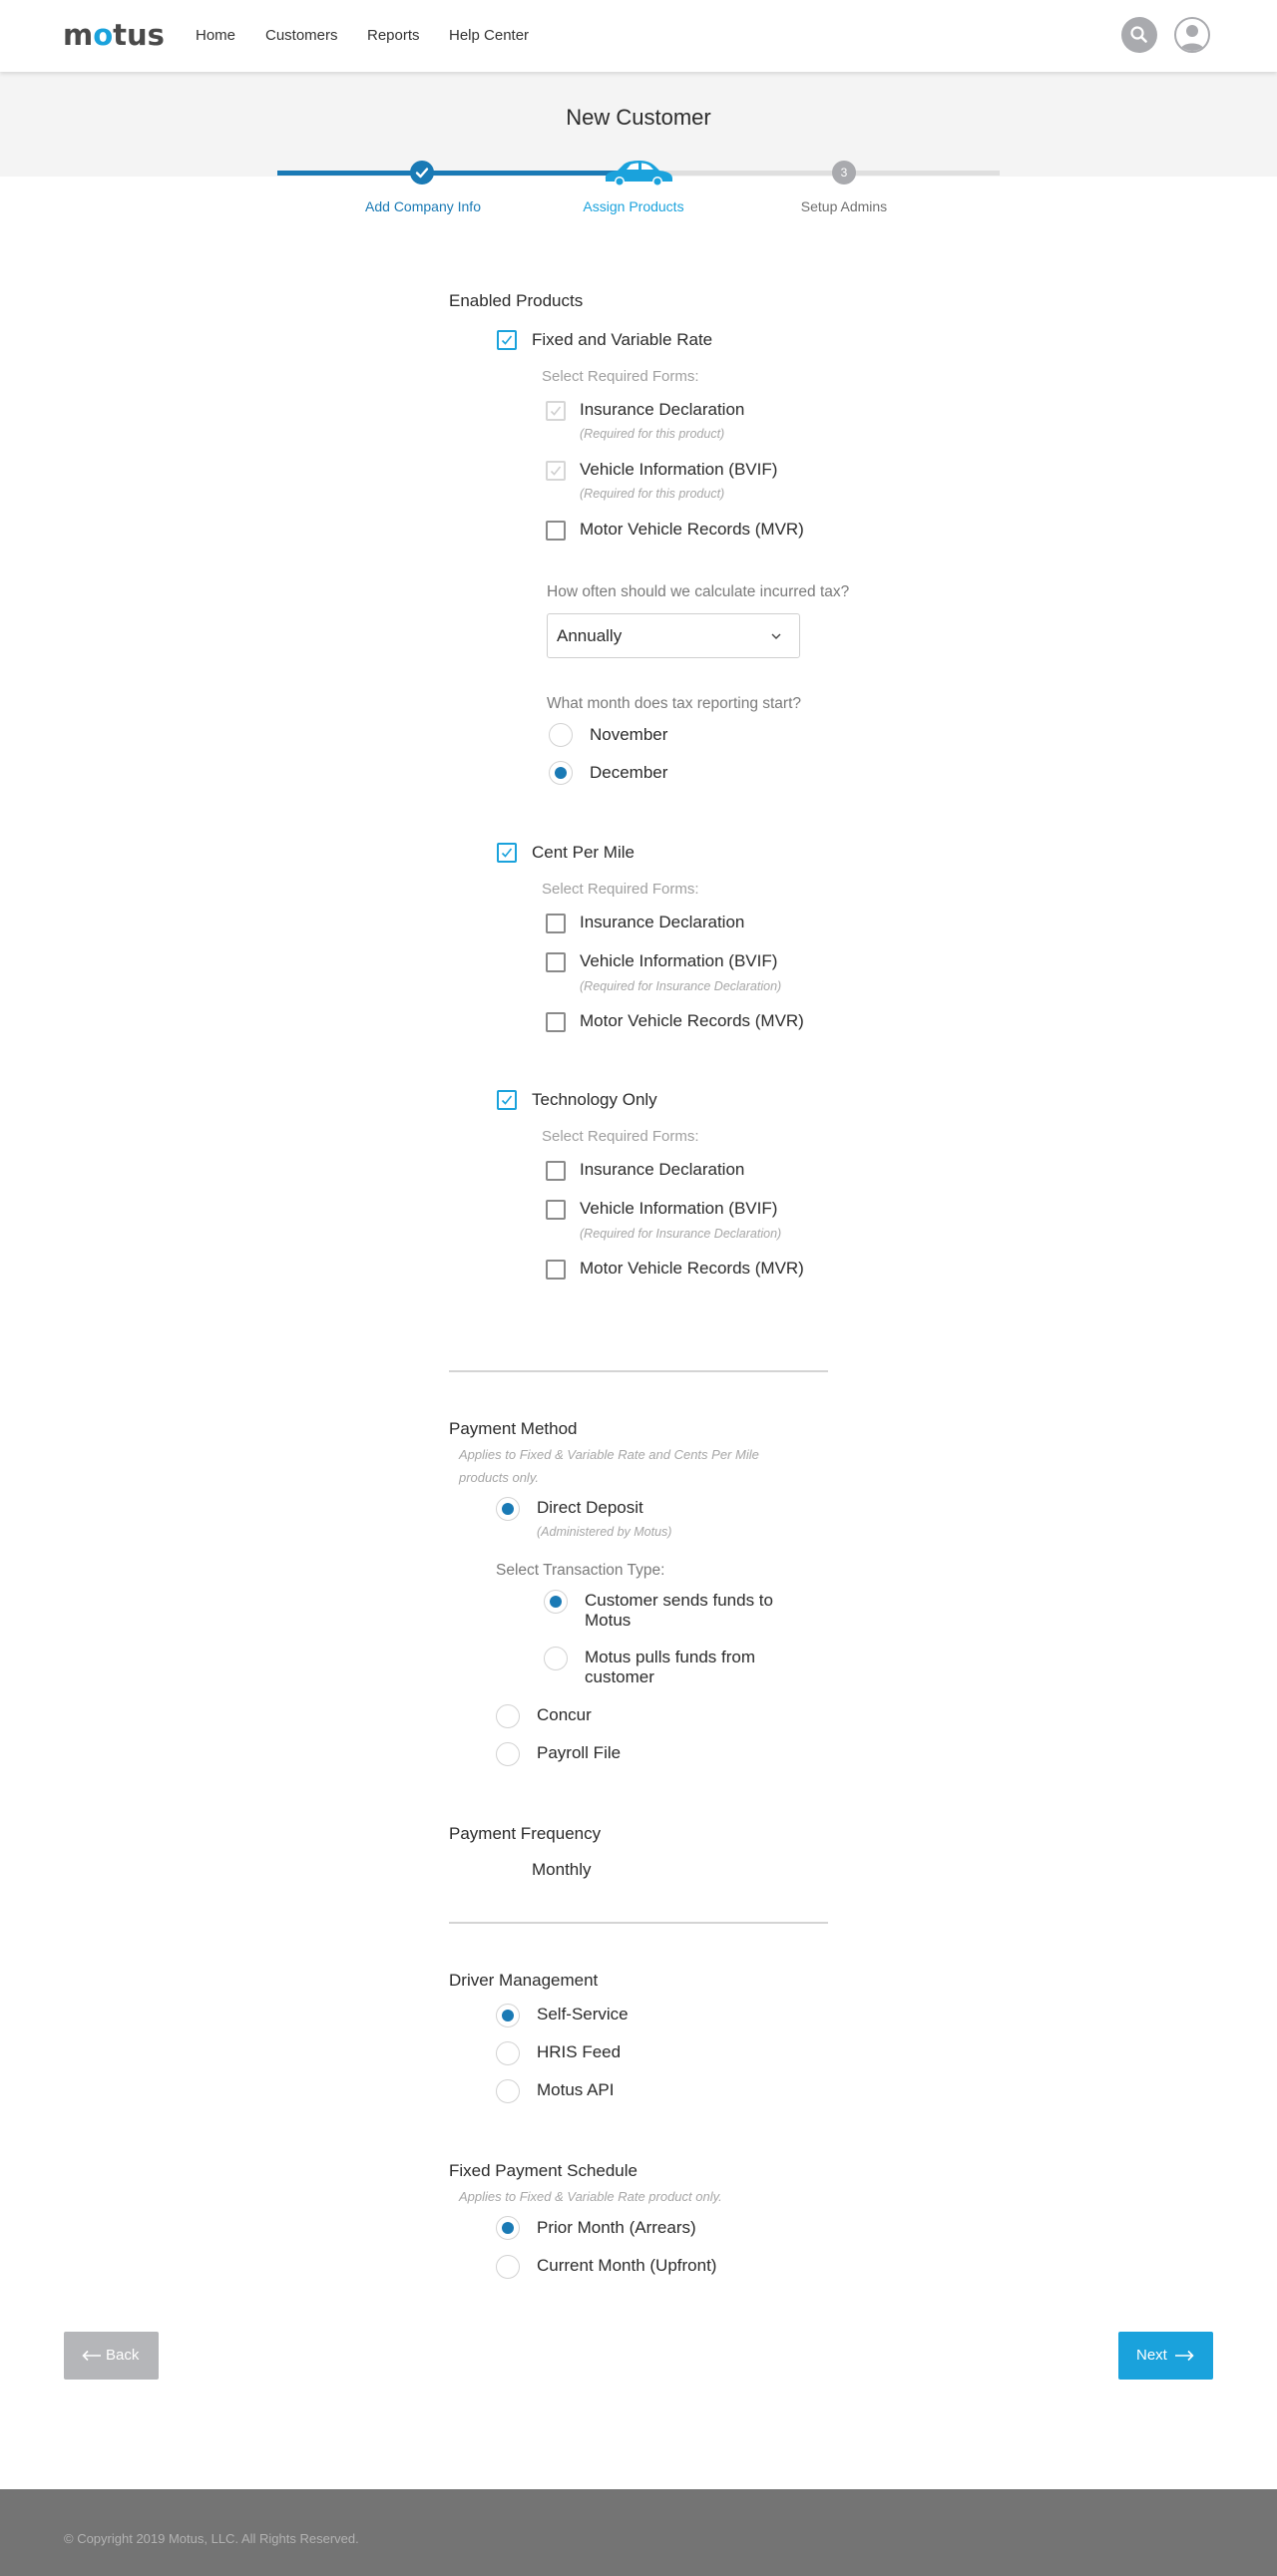 The height and width of the screenshot is (2576, 1277). What do you see at coordinates (544, 2170) in the screenshot?
I see `fixed-payment-schedule-heading: Fixed Payment Schedule` at bounding box center [544, 2170].